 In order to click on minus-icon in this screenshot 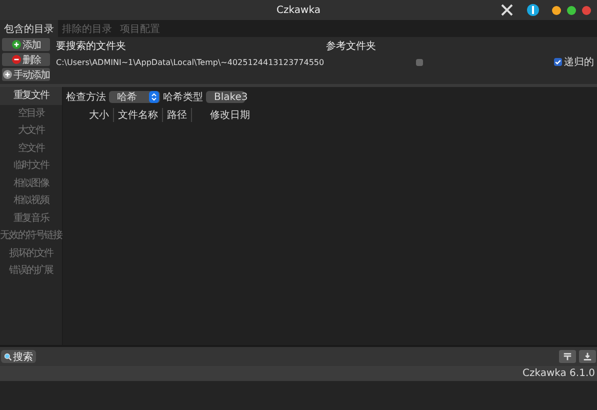, I will do `click(16, 59)`.